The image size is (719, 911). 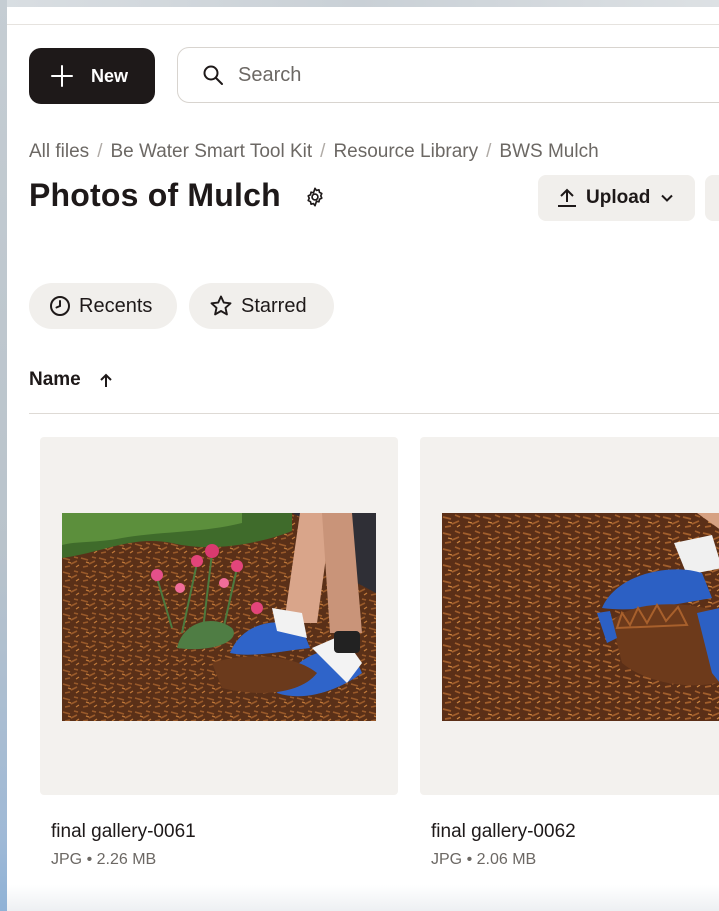 I want to click on new-button-label: New, so click(x=110, y=75).